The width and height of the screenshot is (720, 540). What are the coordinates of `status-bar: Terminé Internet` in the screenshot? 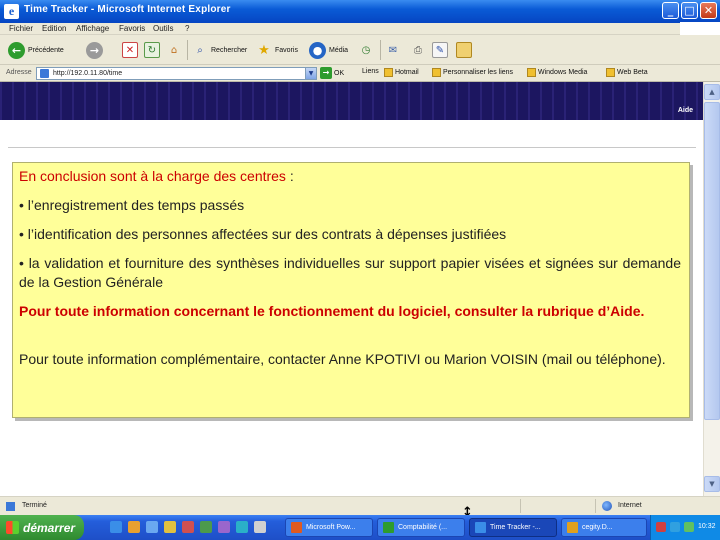 It's located at (360, 505).